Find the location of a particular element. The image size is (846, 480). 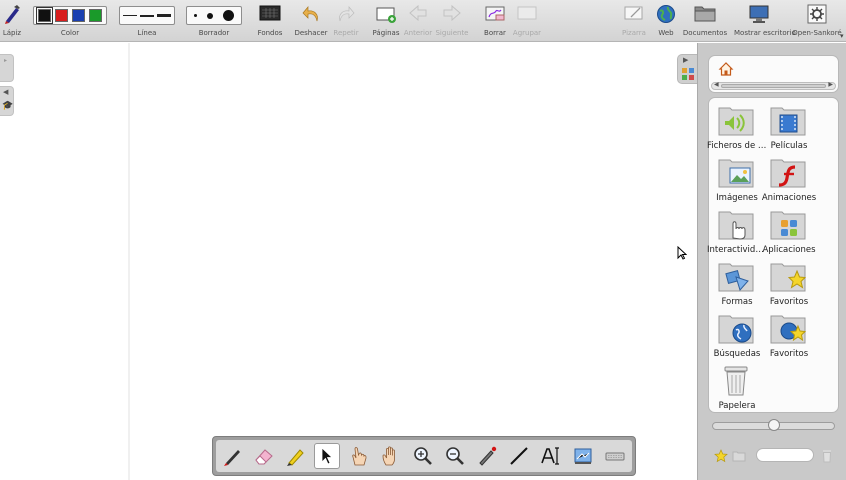

library-breadcrumb: ◀ ▶ is located at coordinates (773, 74).